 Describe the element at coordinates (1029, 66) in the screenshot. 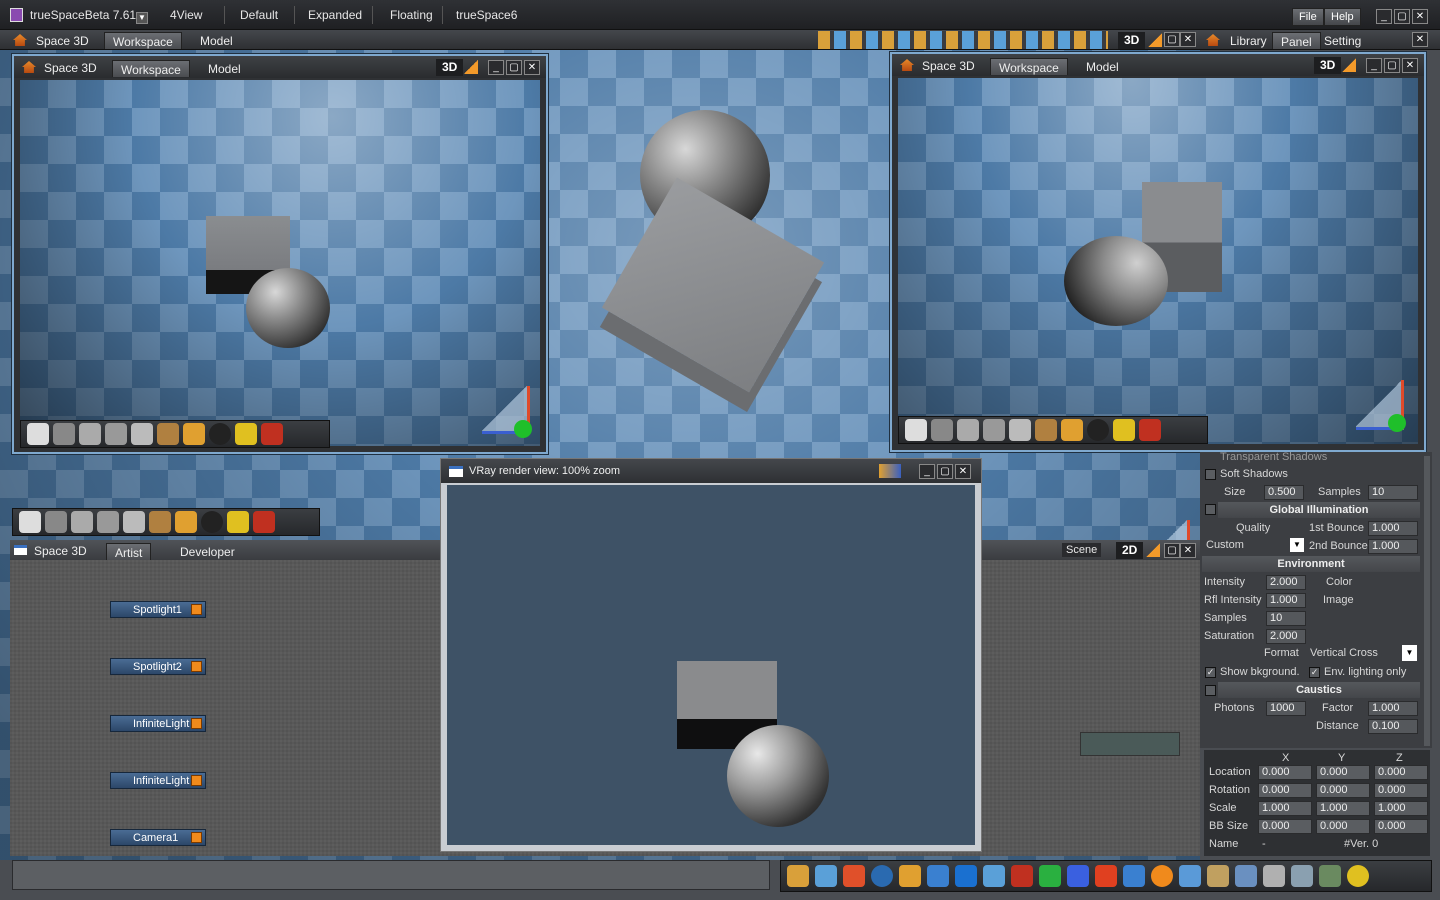

I see `viewport-right-tab-workspace: Workspace` at that location.